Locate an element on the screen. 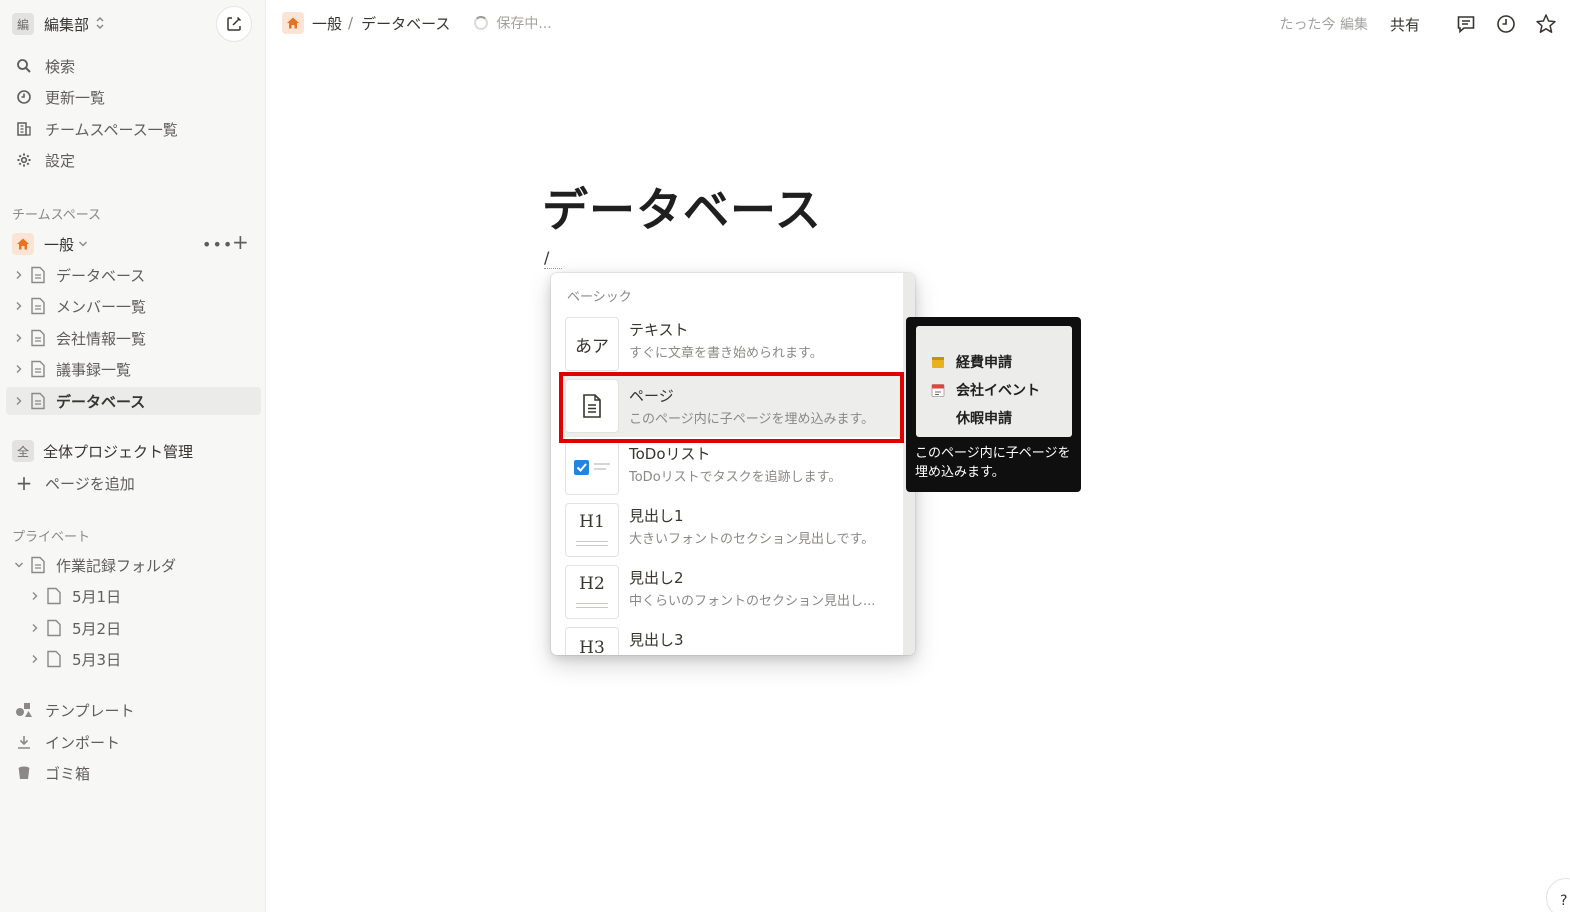 The image size is (1570, 912). add-icon: + is located at coordinates (240, 242).